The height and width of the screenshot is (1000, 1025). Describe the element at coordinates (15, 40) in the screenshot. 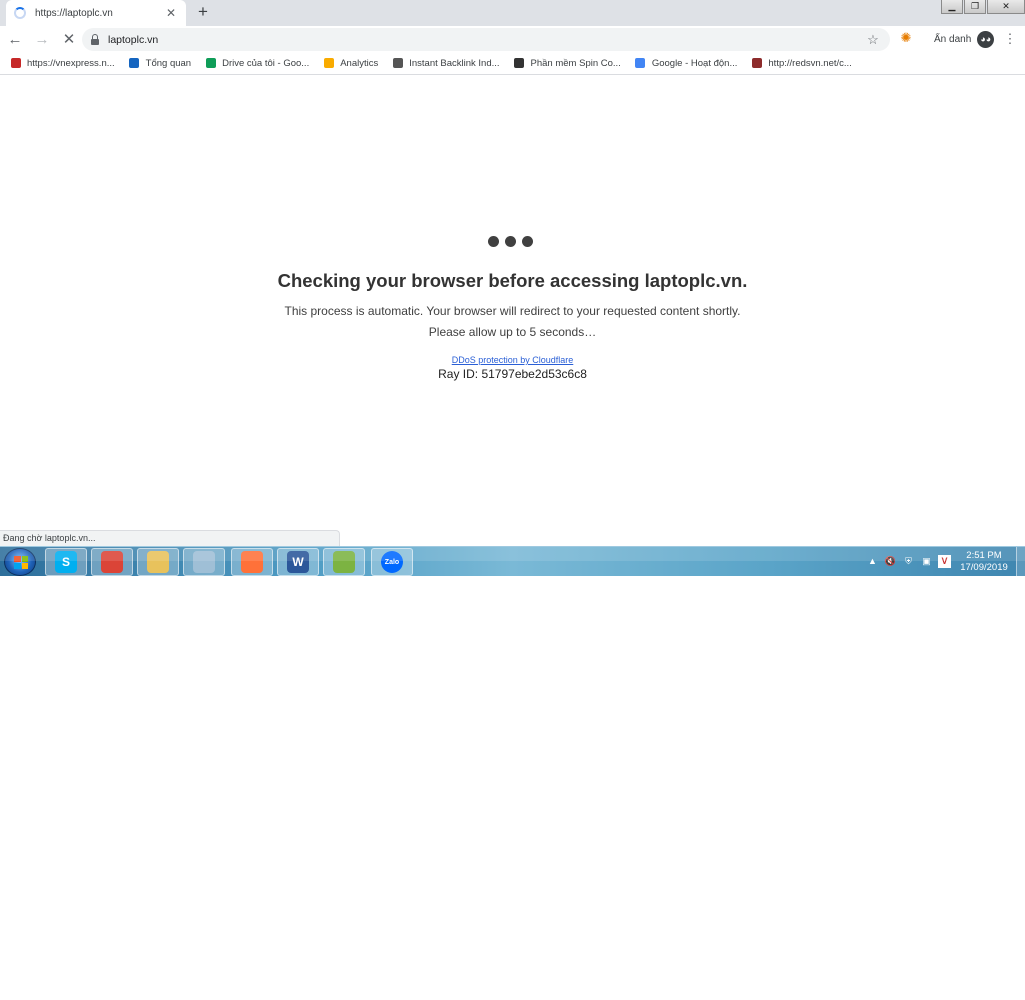

I see `back-button: ←` at that location.